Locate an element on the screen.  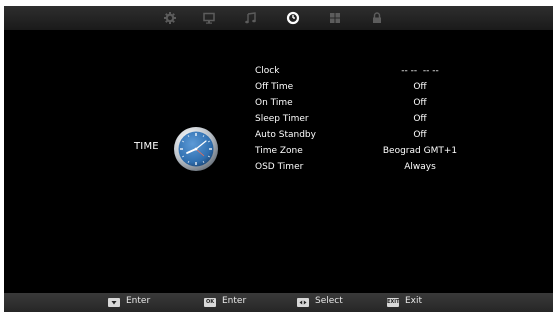
menu-title: TIME is located at coordinates (146, 146).